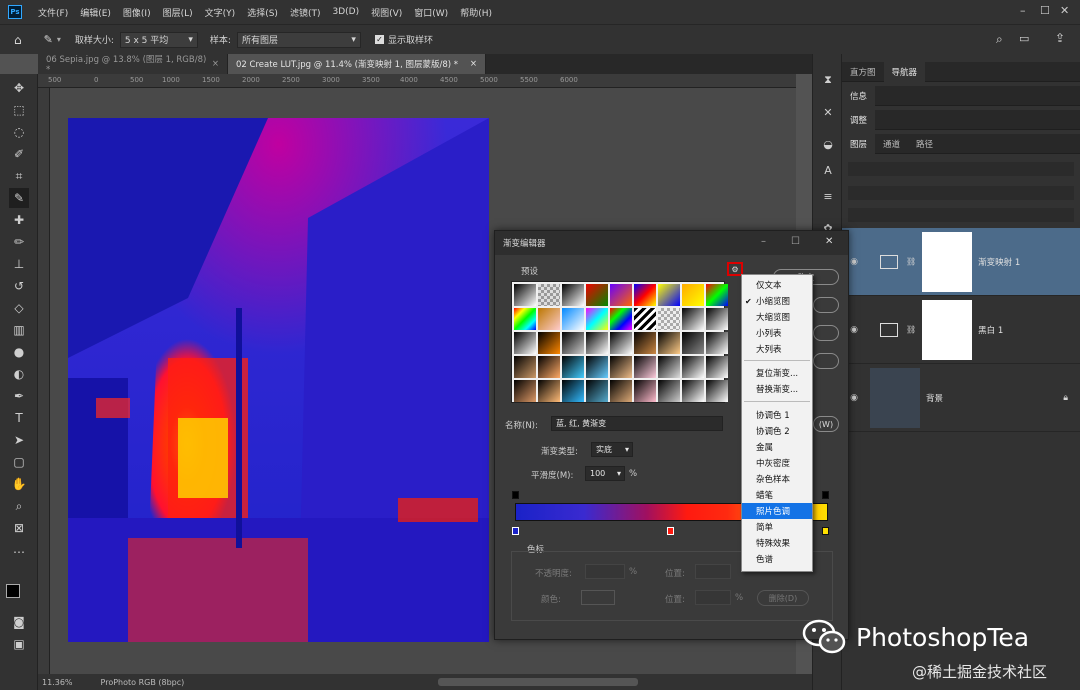 The height and width of the screenshot is (690, 1080). I want to click on menu-small-thumbnail: ✔ 小缩览图, so click(777, 301).